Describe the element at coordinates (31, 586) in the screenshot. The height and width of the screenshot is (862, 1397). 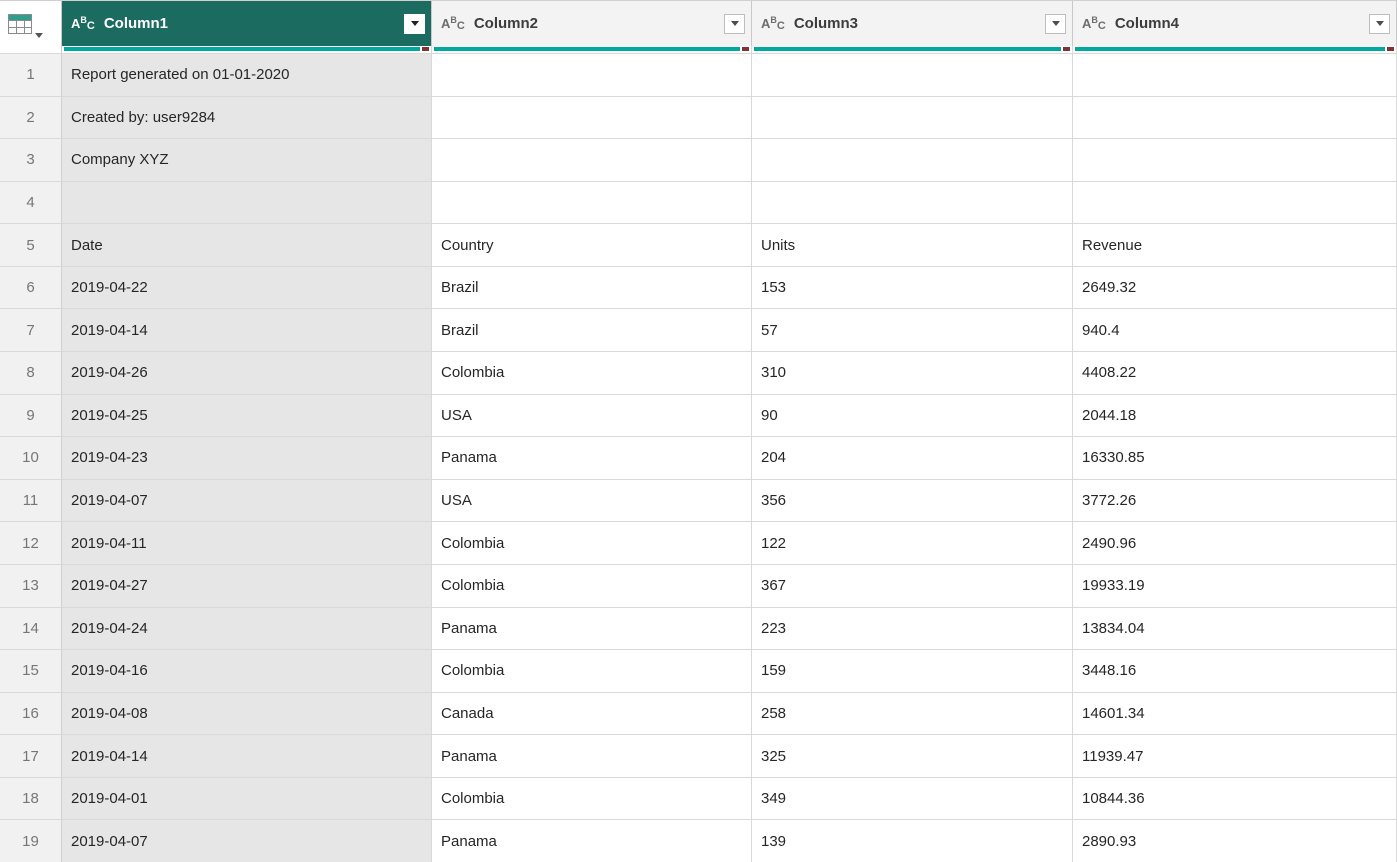
I see `row-number: 13` at that location.